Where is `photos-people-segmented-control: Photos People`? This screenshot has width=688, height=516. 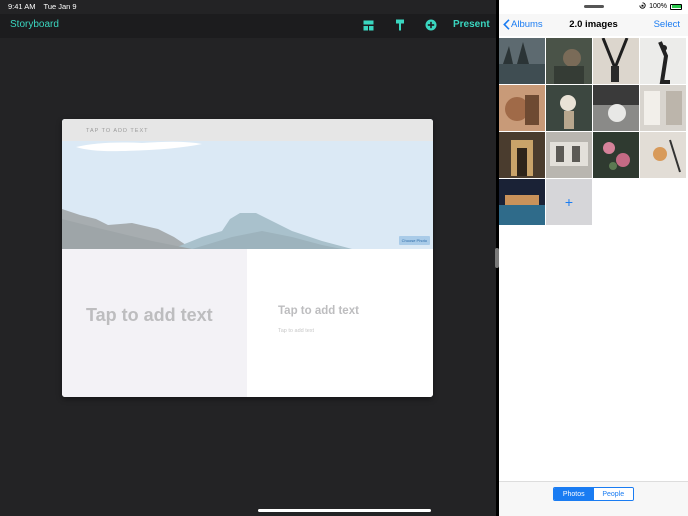 photos-people-segmented-control: Photos People is located at coordinates (593, 494).